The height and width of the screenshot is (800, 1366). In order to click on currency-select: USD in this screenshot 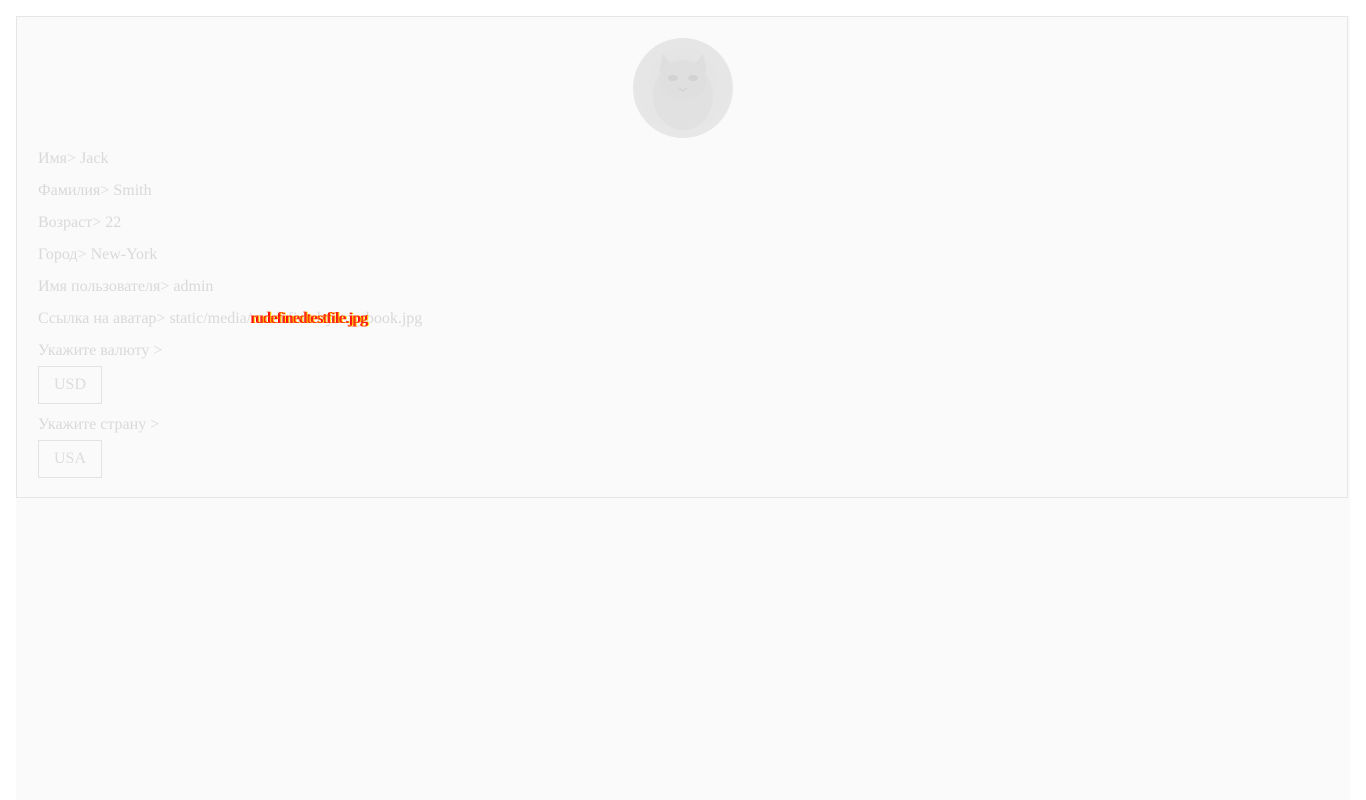, I will do `click(70, 385)`.